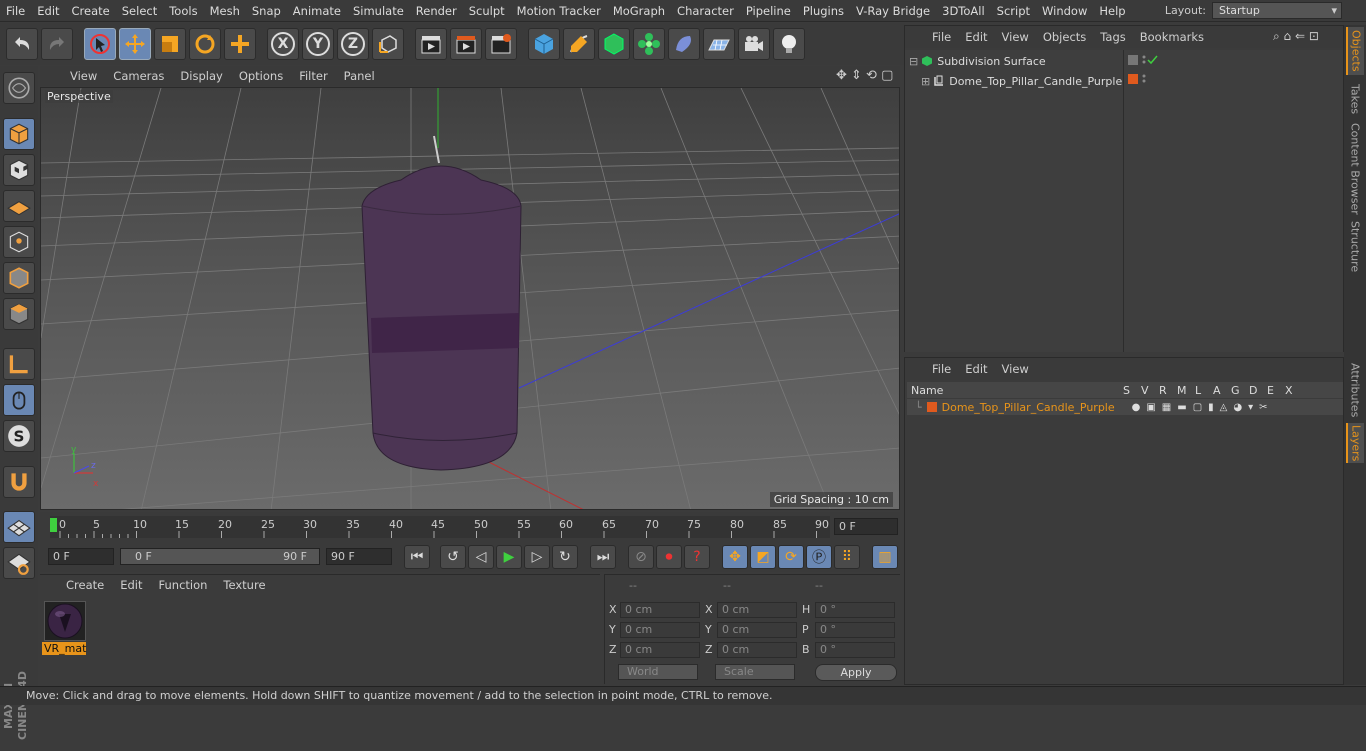  Describe the element at coordinates (85, 585) in the screenshot. I see `material-menu-create: Create` at that location.